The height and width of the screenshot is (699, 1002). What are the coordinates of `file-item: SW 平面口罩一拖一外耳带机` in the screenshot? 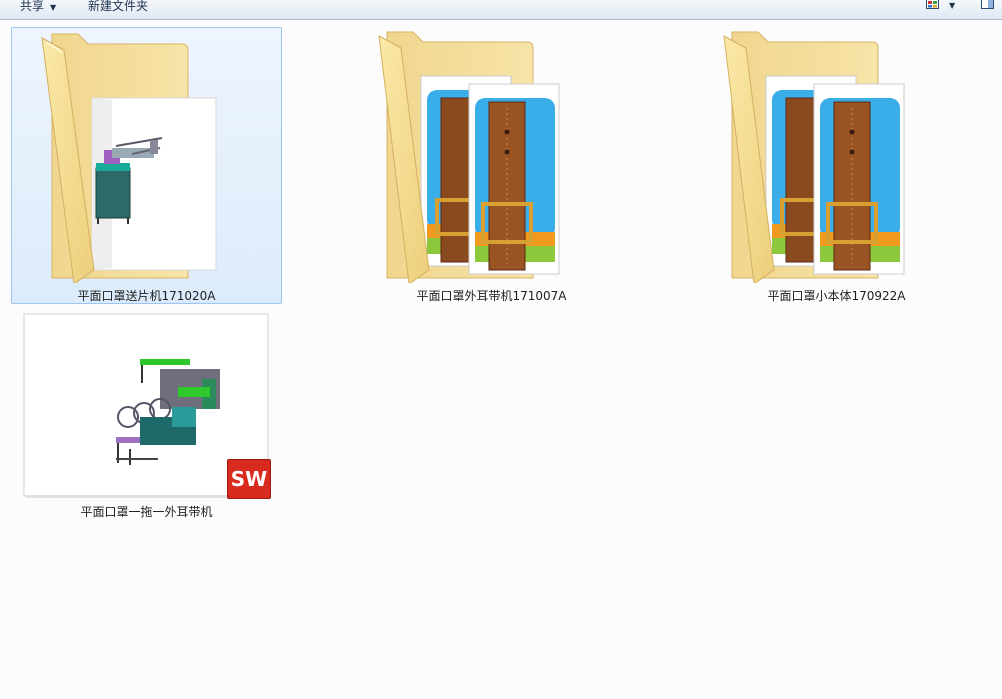 It's located at (146, 414).